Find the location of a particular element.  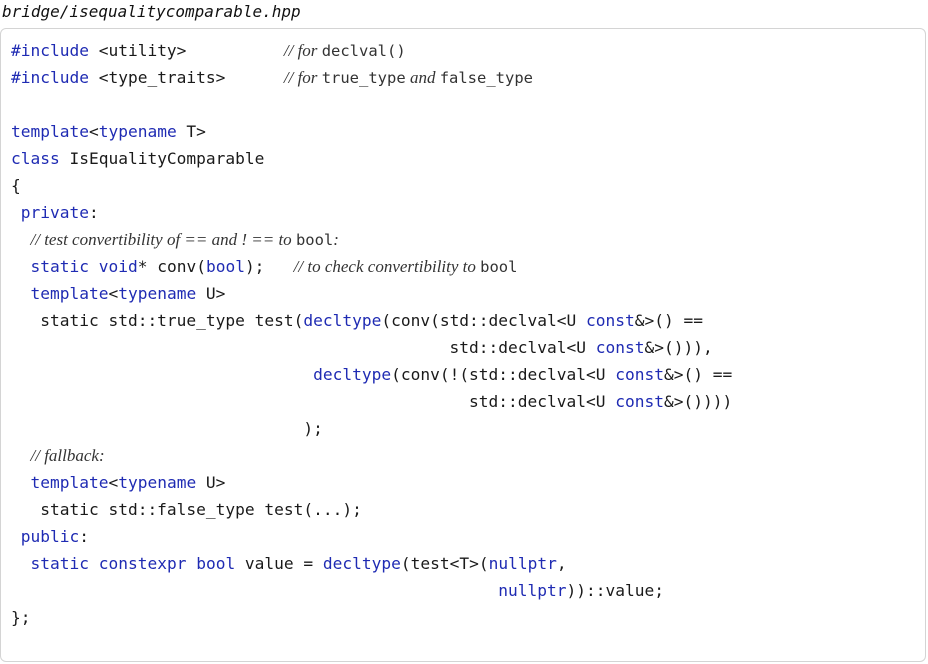

code-token: T> is located at coordinates (191, 131).